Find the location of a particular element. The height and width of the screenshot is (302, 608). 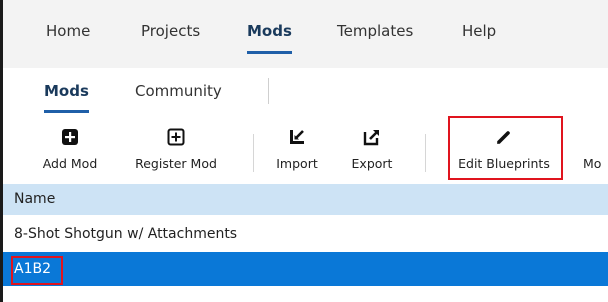

more-label: Mo is located at coordinates (592, 163).